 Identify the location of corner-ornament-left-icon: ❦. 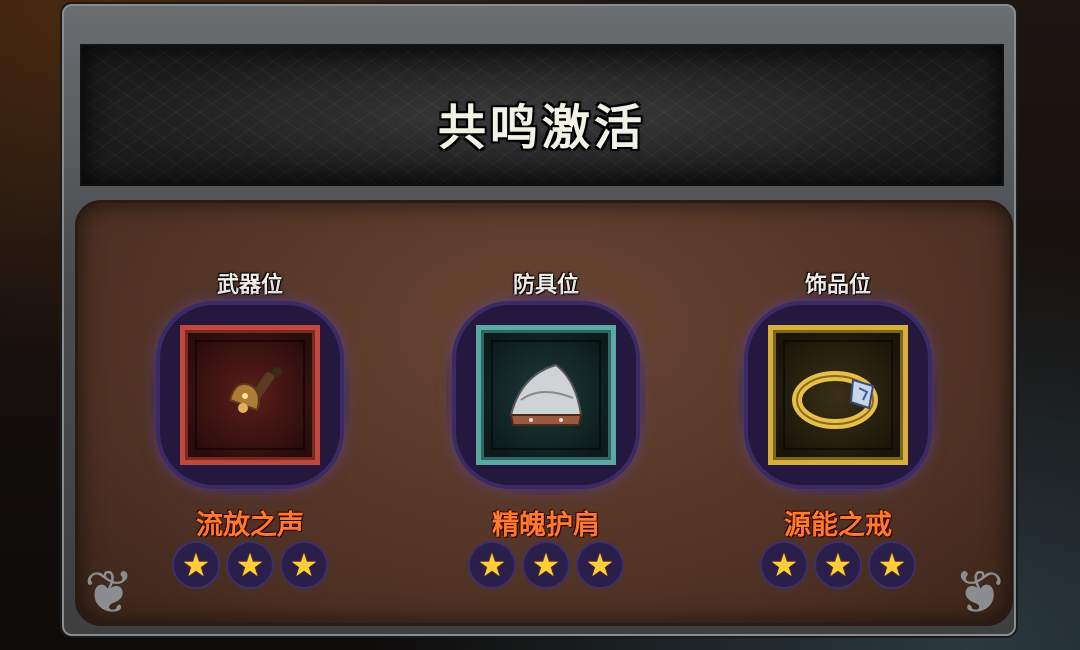
(109, 593).